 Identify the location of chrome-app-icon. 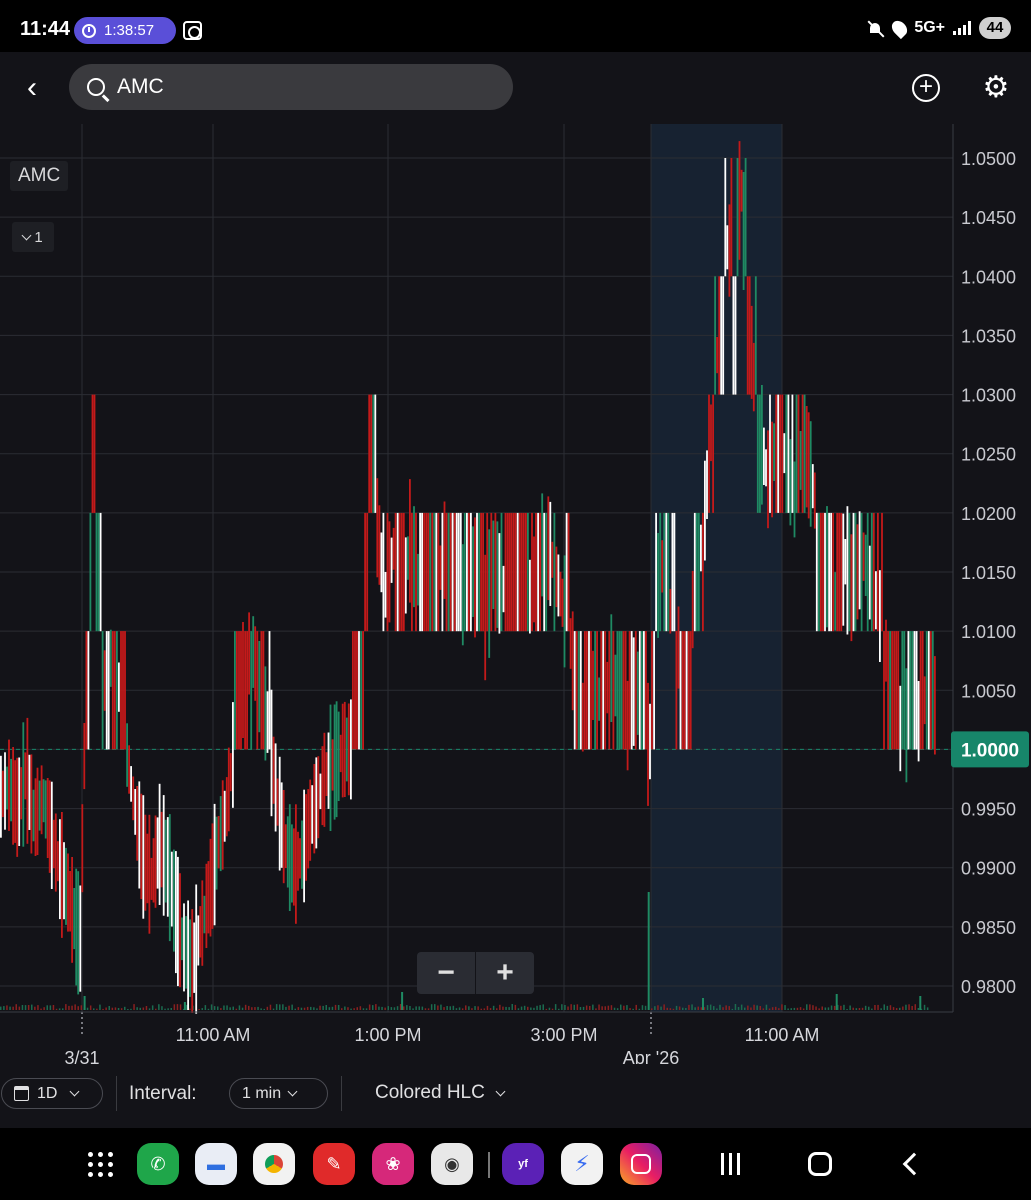
(274, 1164).